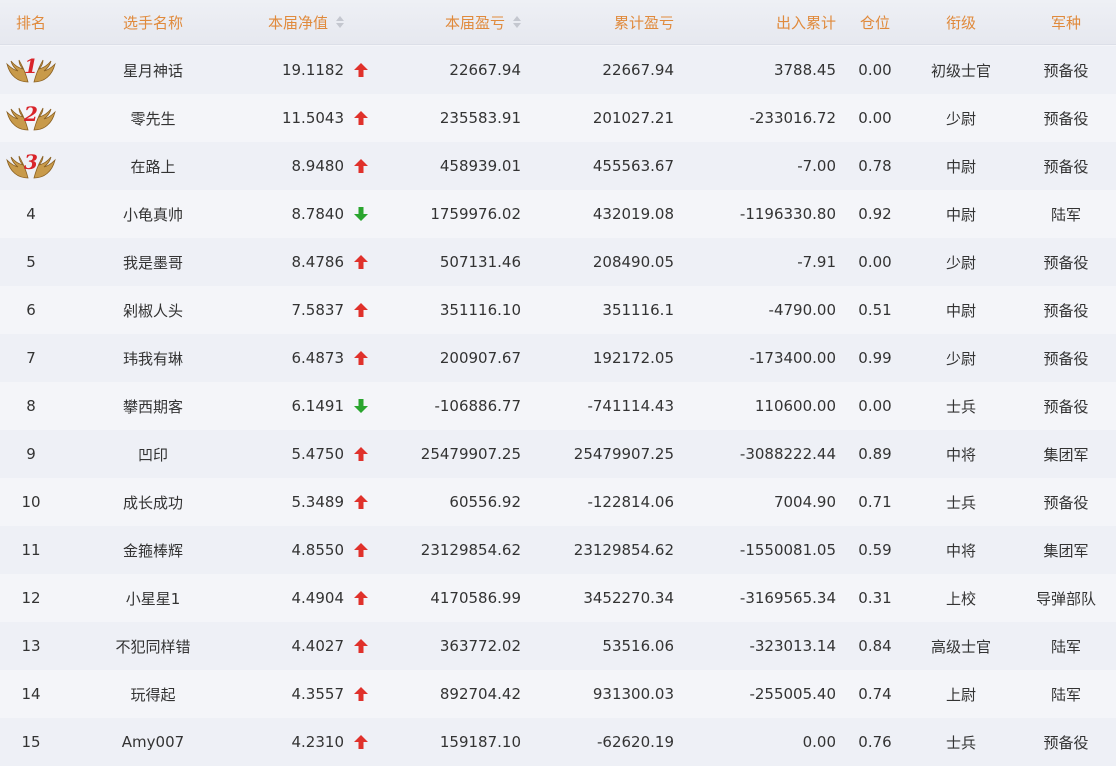  I want to click on cell-player-name: 凹印, so click(153, 454).